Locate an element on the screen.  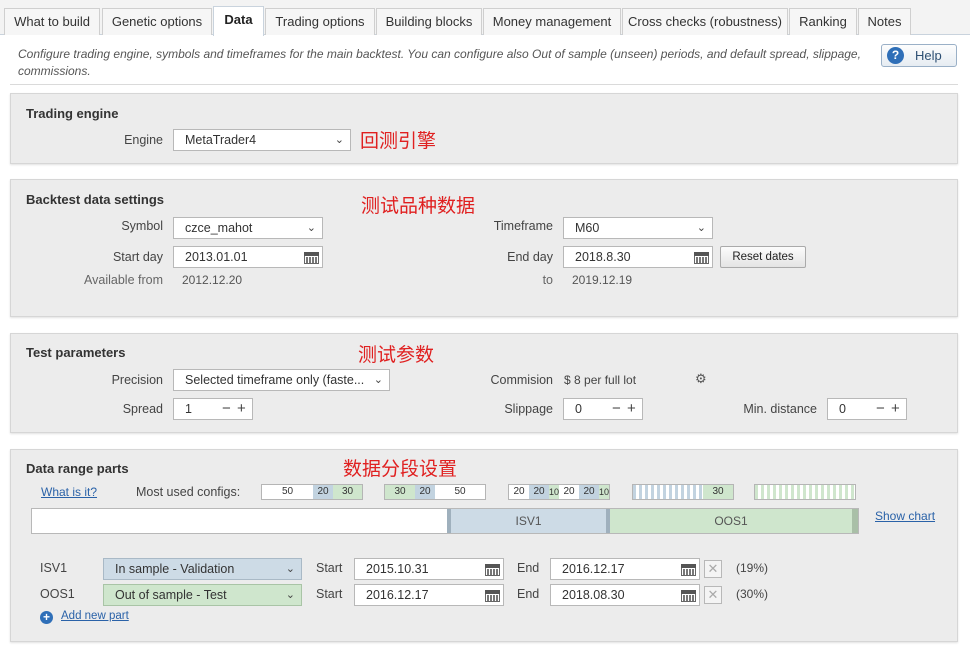
part-start-input: 2016.12.17 is located at coordinates (429, 595).